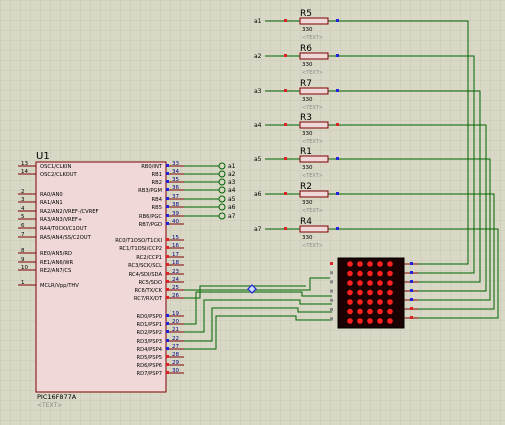 This screenshot has width=505, height=425. What do you see at coordinates (232, 182) in the screenshot?
I see `terminal-label: a3` at bounding box center [232, 182].